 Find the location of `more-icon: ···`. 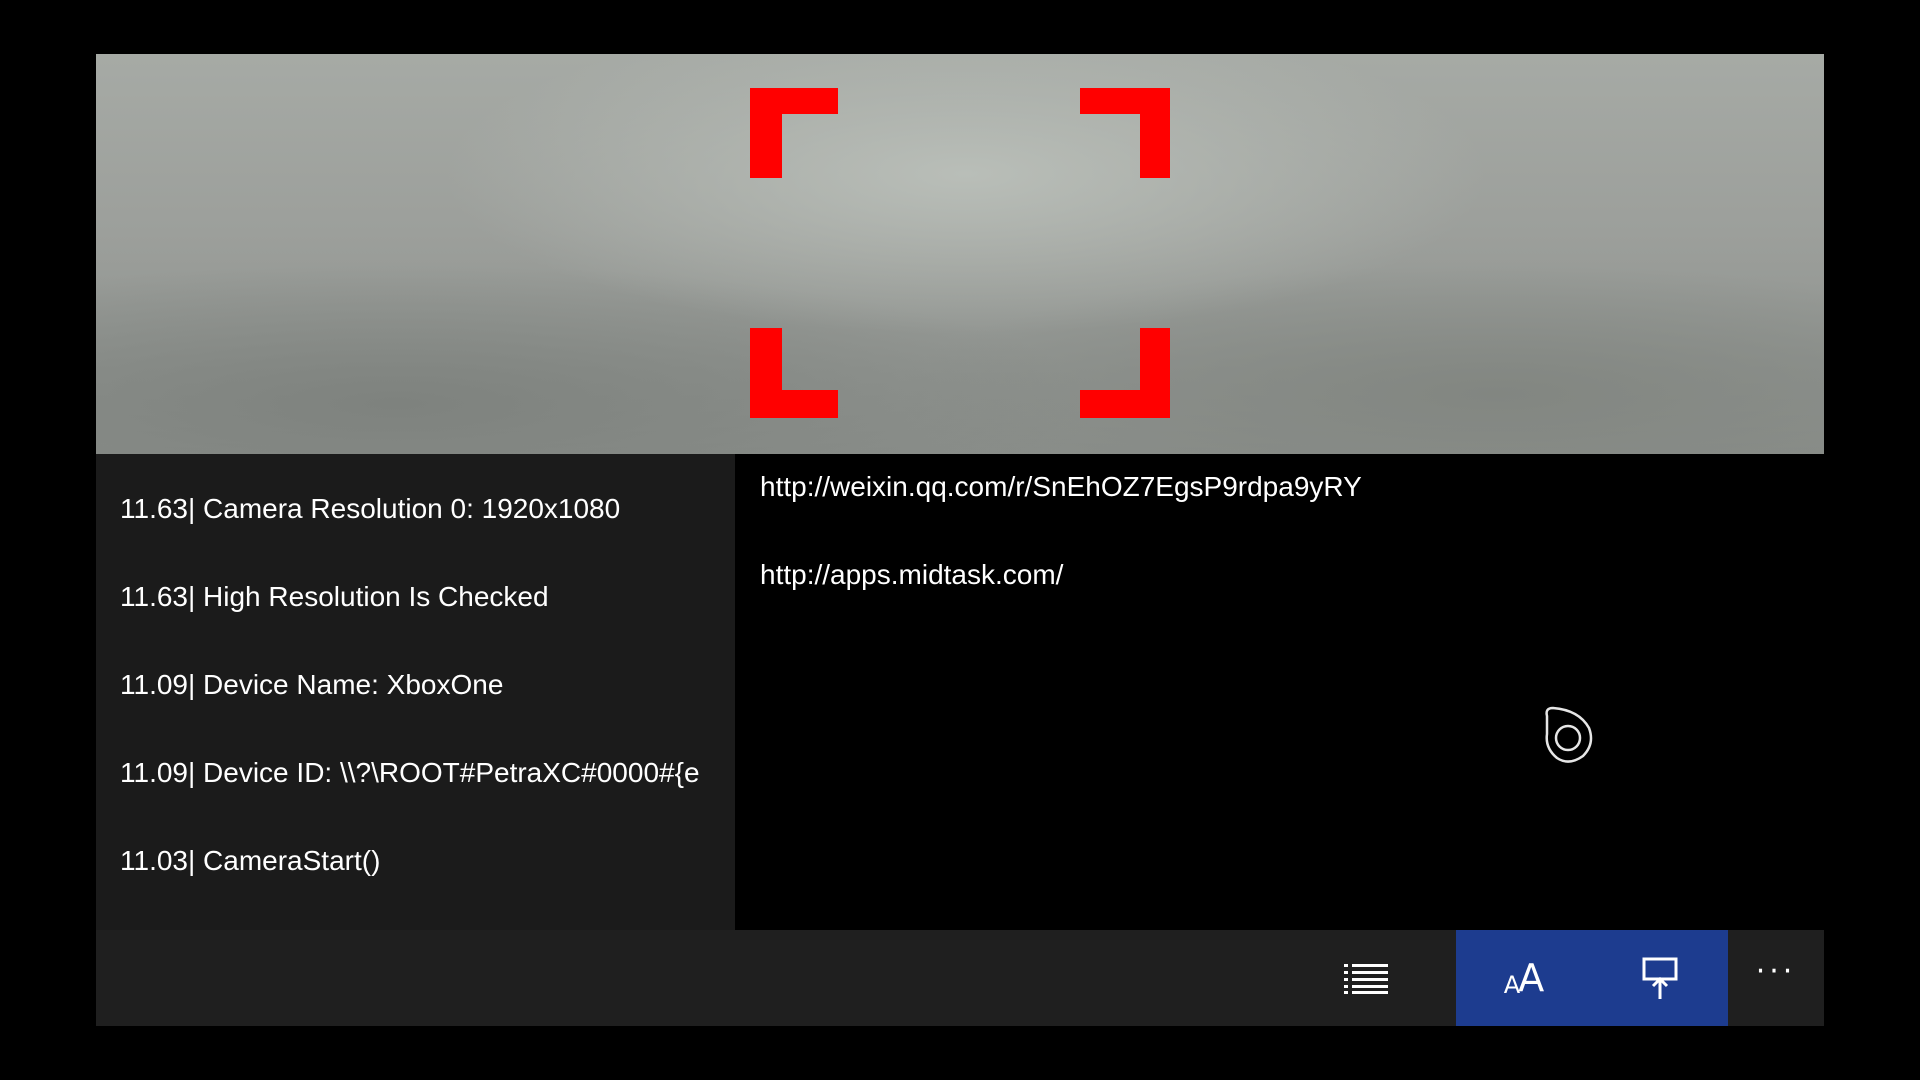

more-icon: ··· is located at coordinates (1776, 971).